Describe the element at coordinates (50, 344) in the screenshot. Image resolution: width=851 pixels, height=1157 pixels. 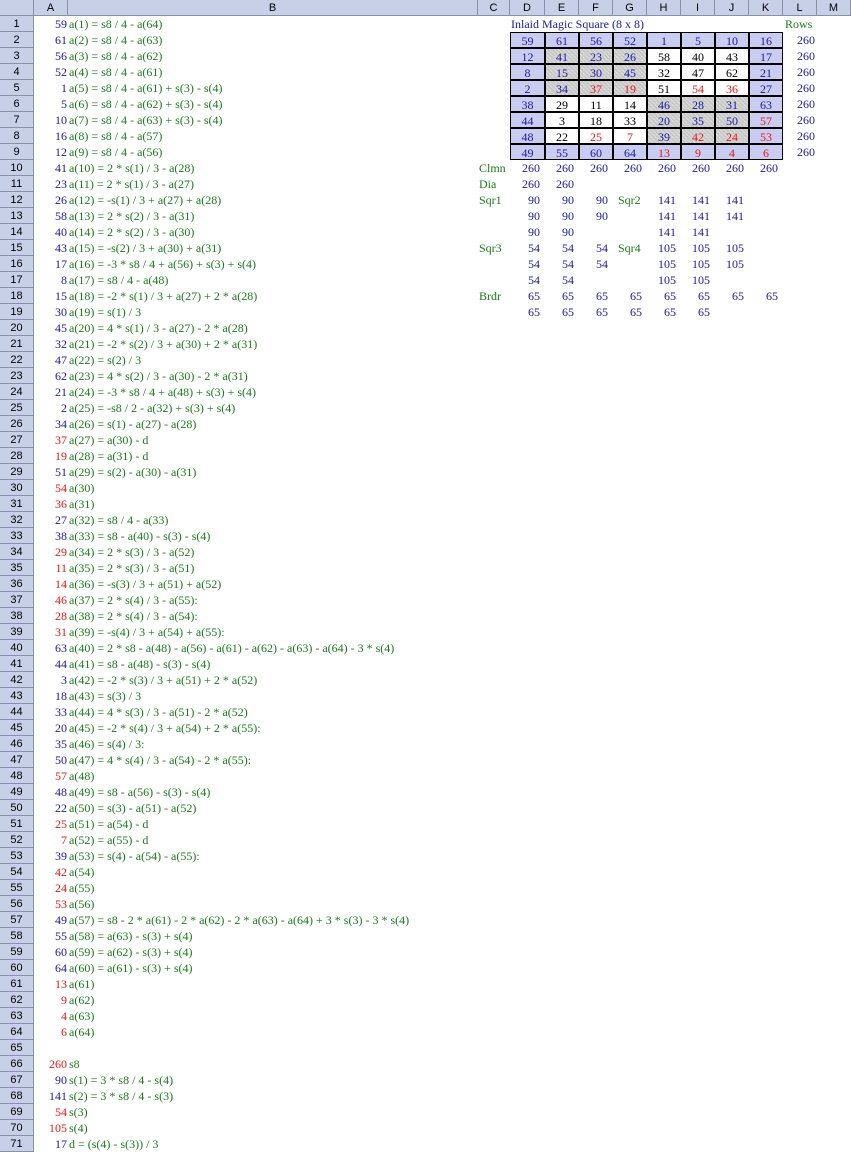
I see `cell-value: 32` at that location.